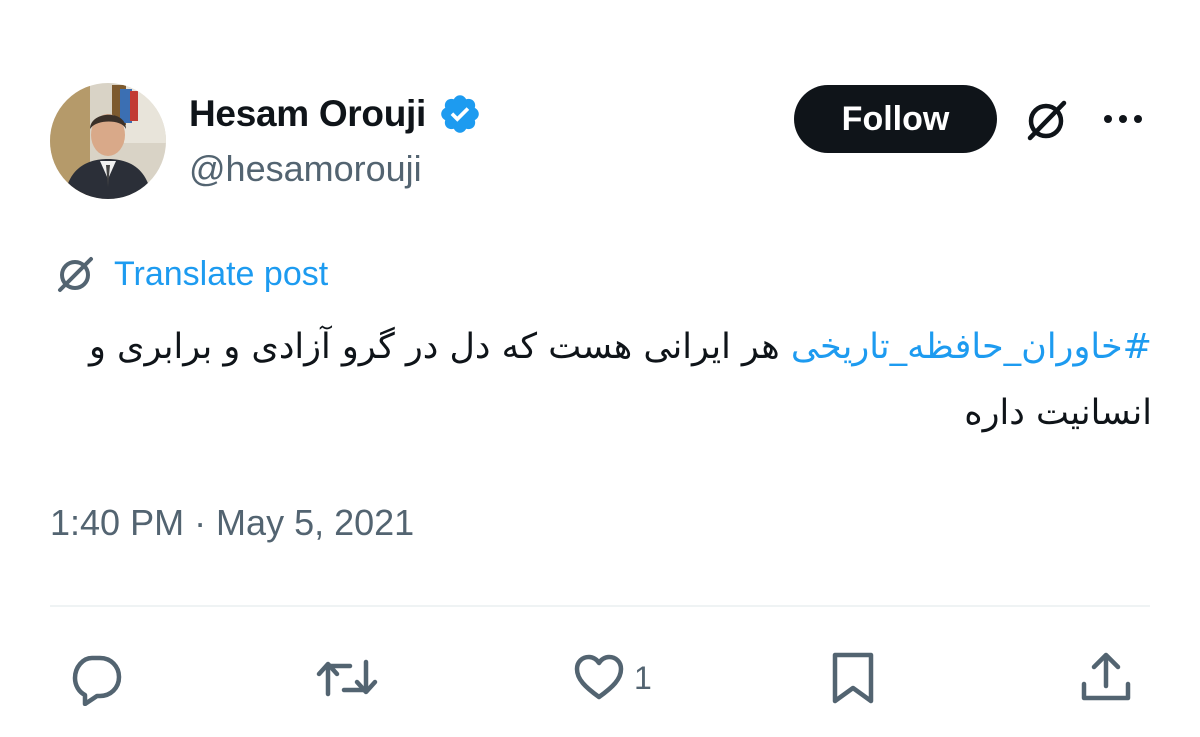 The height and width of the screenshot is (737, 1200). Describe the element at coordinates (307, 114) in the screenshot. I see `author-display-name: Hesam Orouji` at that location.